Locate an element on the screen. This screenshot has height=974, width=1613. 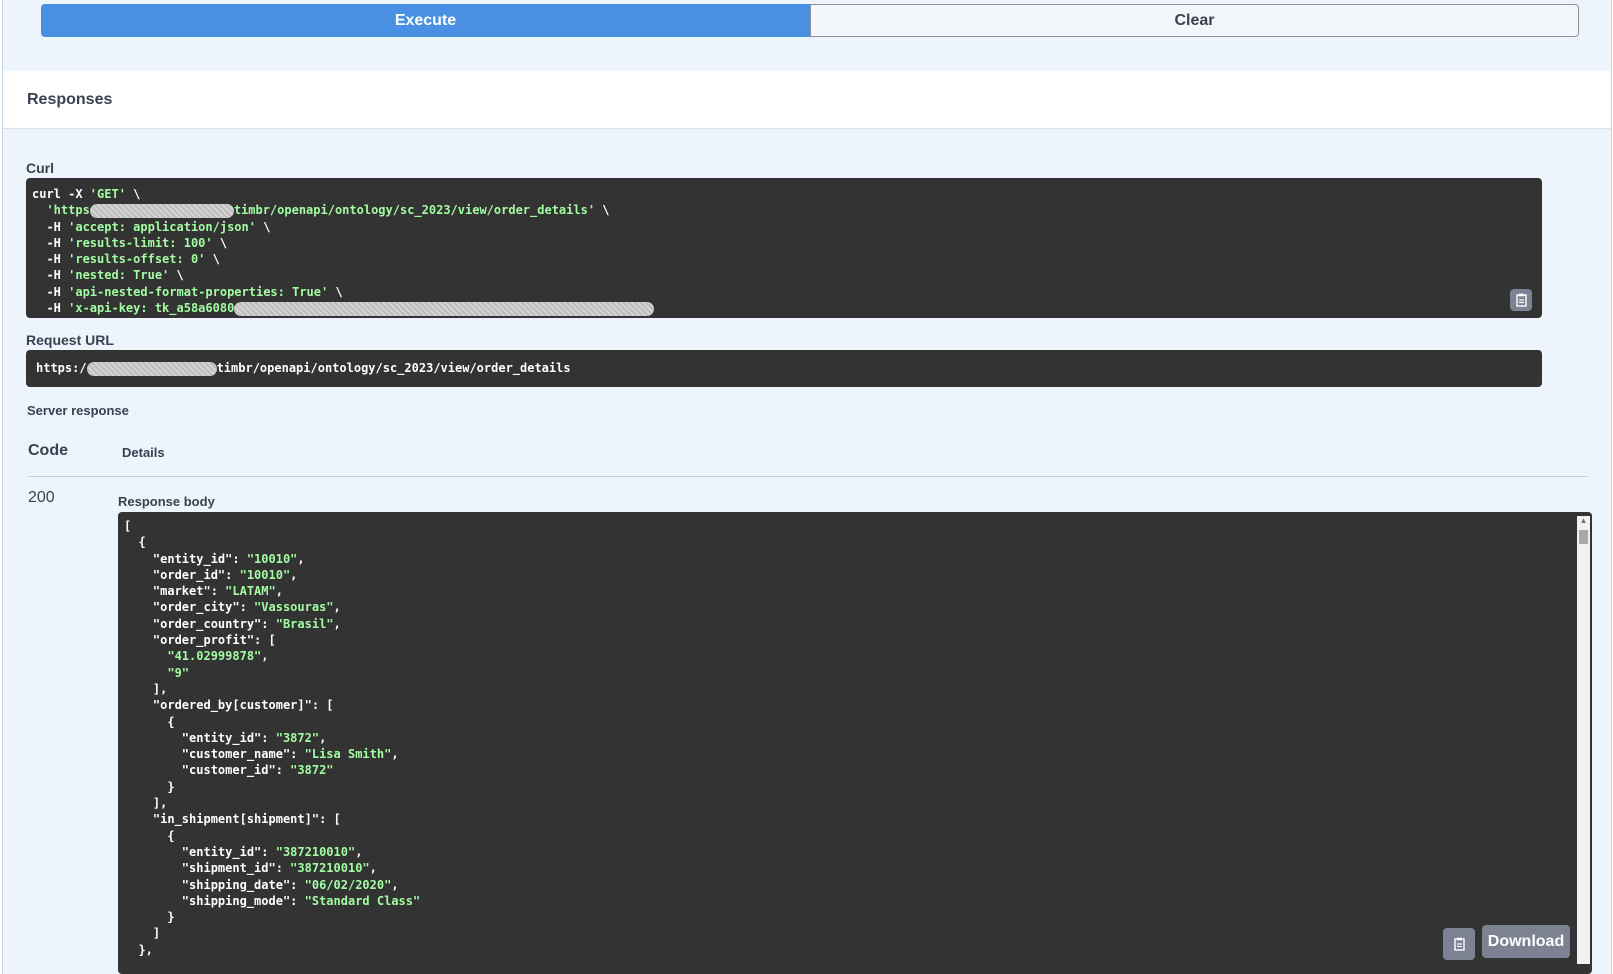
copy-curl-icon is located at coordinates (1521, 300).